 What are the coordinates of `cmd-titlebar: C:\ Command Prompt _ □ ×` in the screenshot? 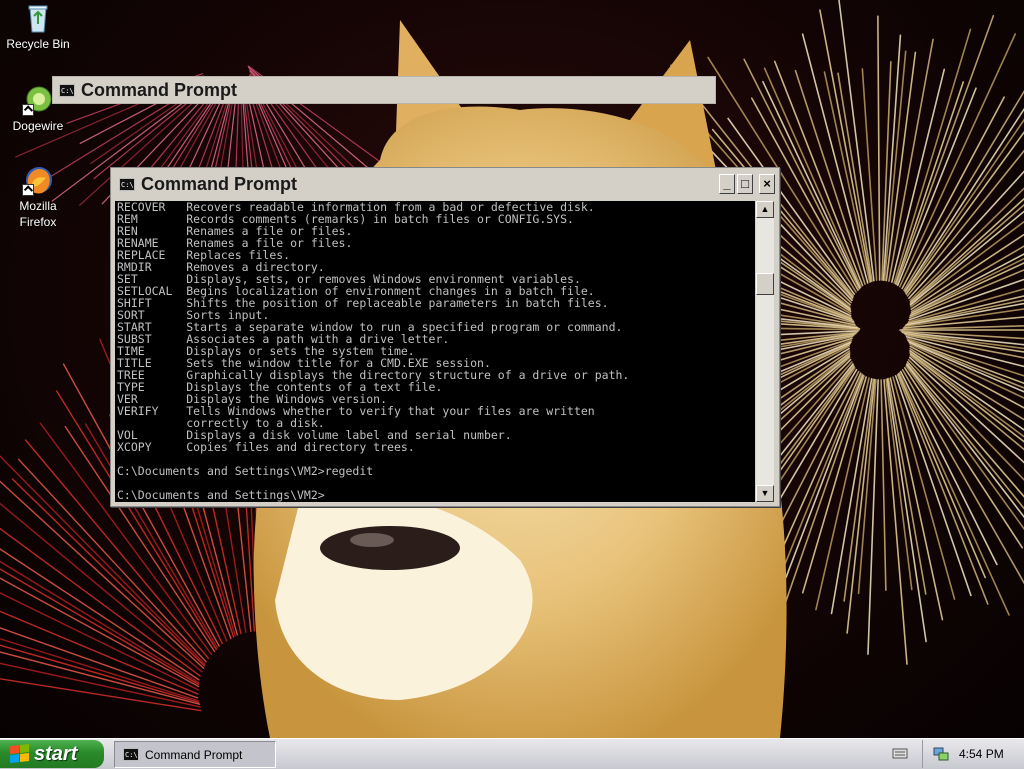 It's located at (445, 184).